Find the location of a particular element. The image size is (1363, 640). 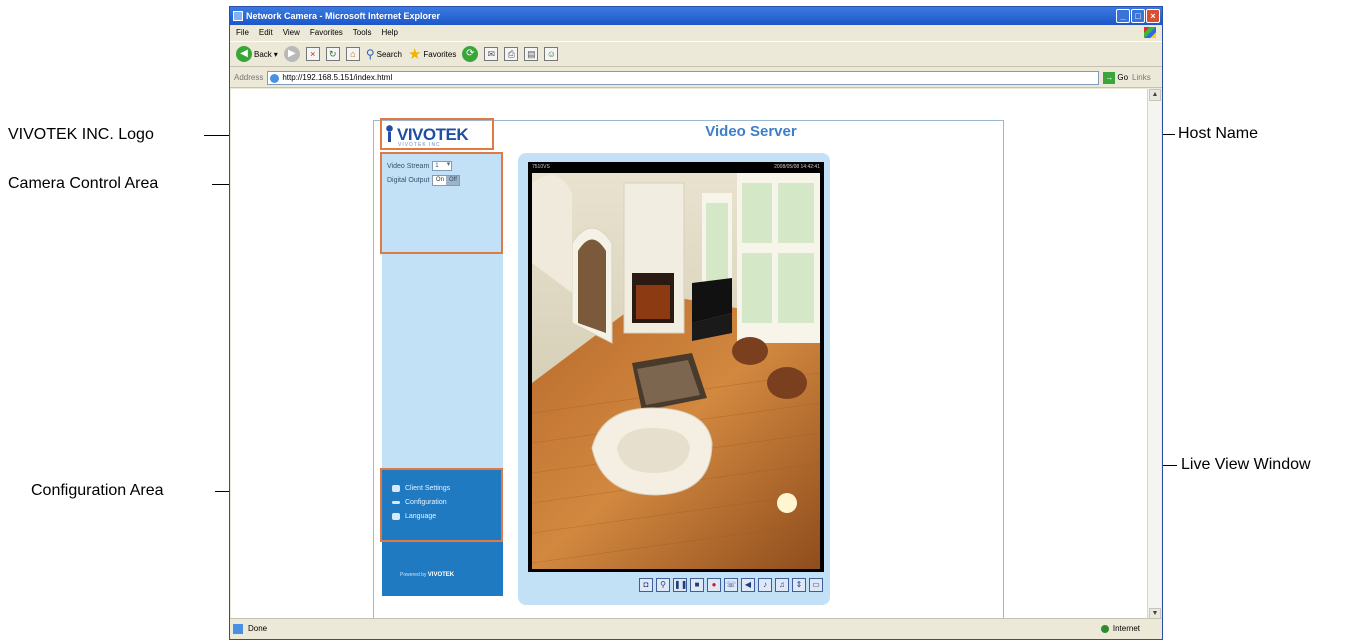

refresh-button: ↻ is located at coordinates (332, 54).